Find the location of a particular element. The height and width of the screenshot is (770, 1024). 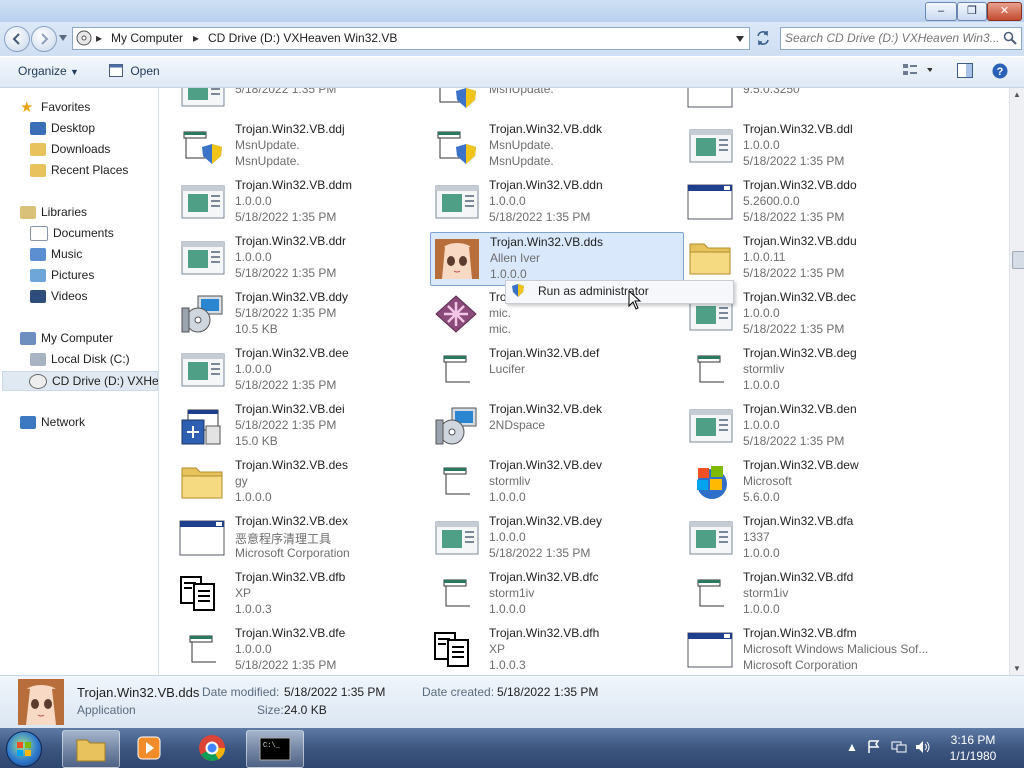

file-tile: Trojan.Win32.VB.dek 2NDspace is located at coordinates (556, 426).